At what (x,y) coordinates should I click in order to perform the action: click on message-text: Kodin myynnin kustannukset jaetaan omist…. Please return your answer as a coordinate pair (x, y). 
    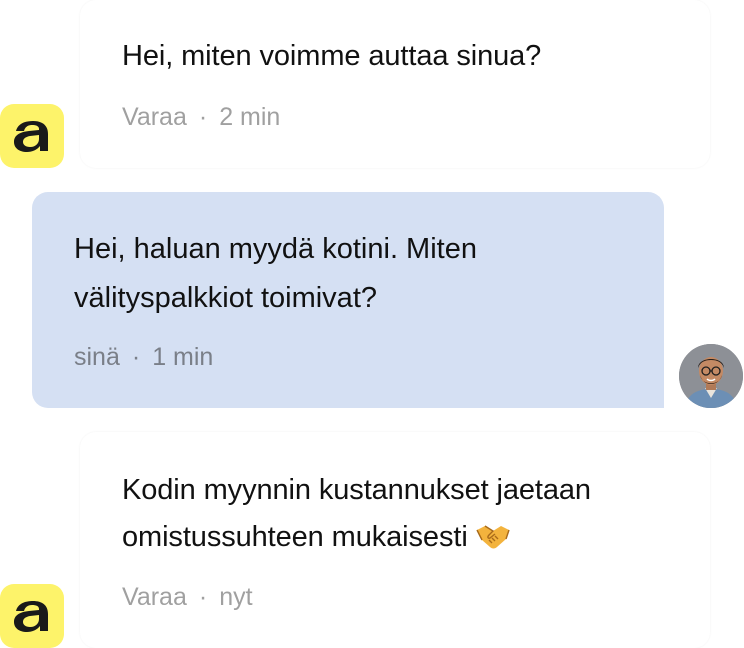
    Looking at the image, I should click on (356, 516).